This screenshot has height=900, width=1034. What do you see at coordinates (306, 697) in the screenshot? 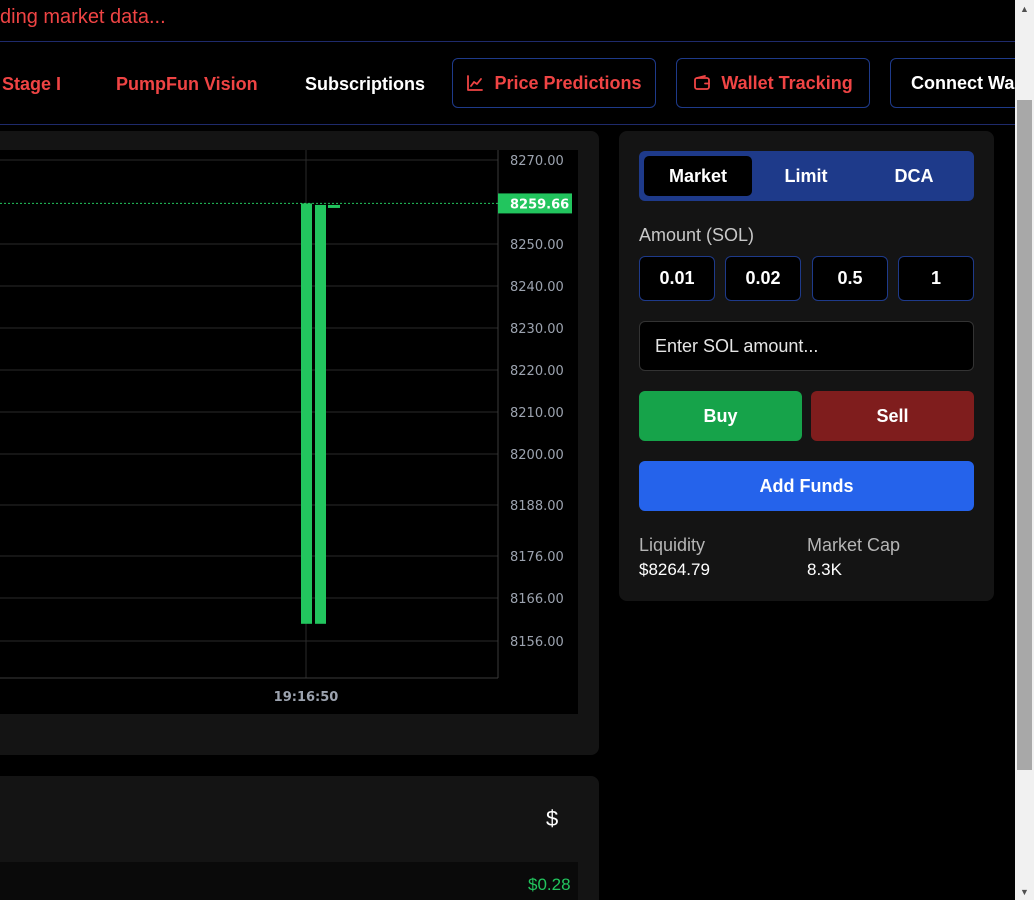
I see `x-tick-label: 19:16:50` at bounding box center [306, 697].